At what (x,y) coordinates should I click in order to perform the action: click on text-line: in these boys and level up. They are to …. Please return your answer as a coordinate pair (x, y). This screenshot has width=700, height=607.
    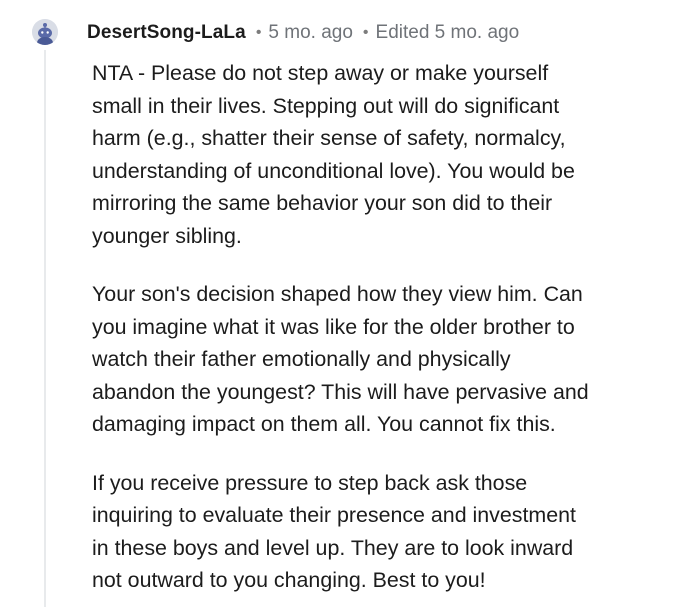
    Looking at the image, I should click on (333, 547).